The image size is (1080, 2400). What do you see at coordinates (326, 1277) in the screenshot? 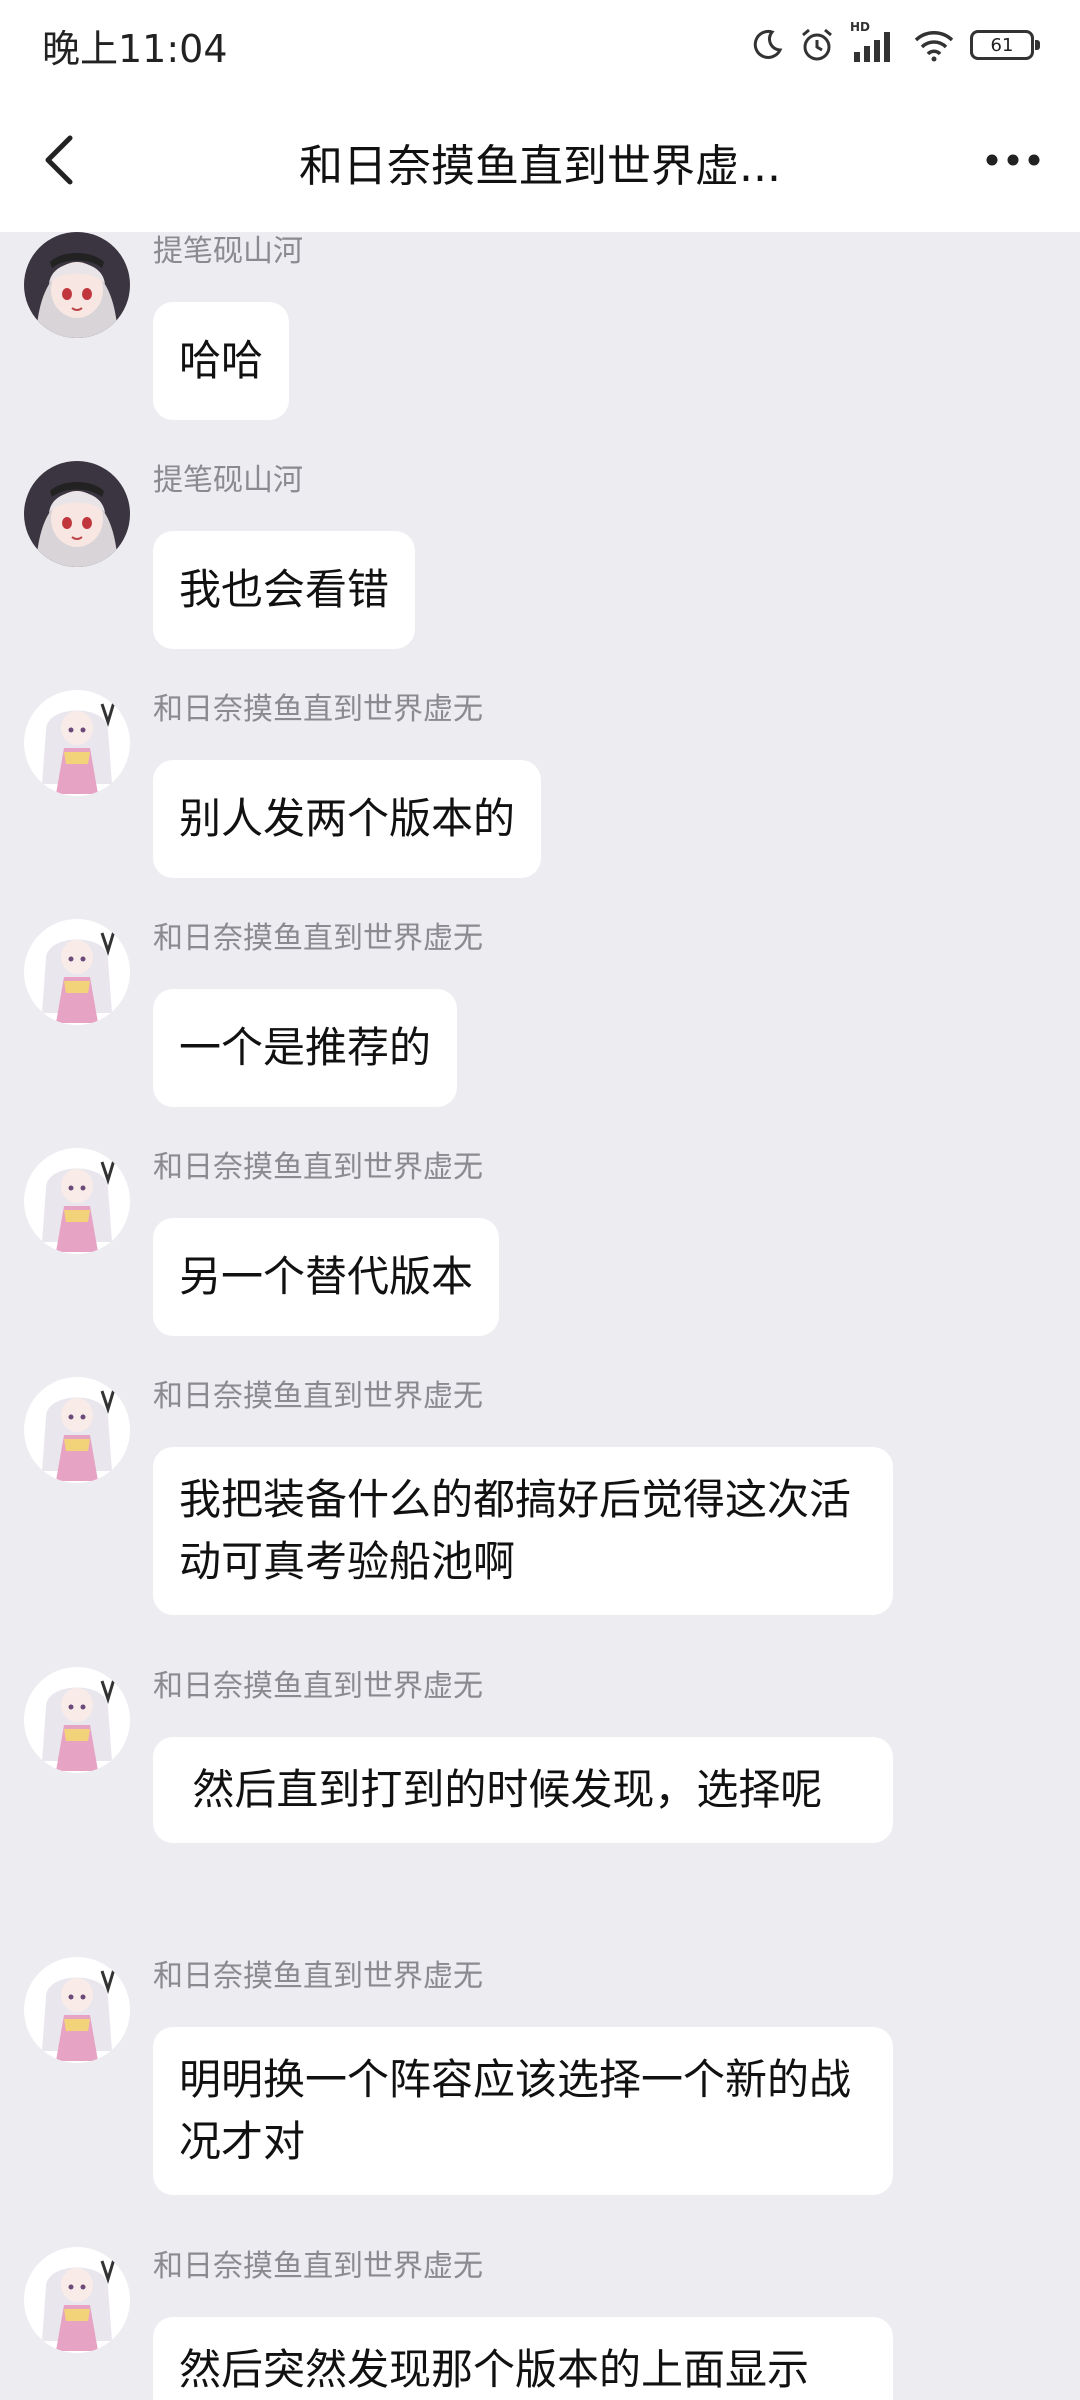
I see `message-bubble: 另一个替代版本` at bounding box center [326, 1277].